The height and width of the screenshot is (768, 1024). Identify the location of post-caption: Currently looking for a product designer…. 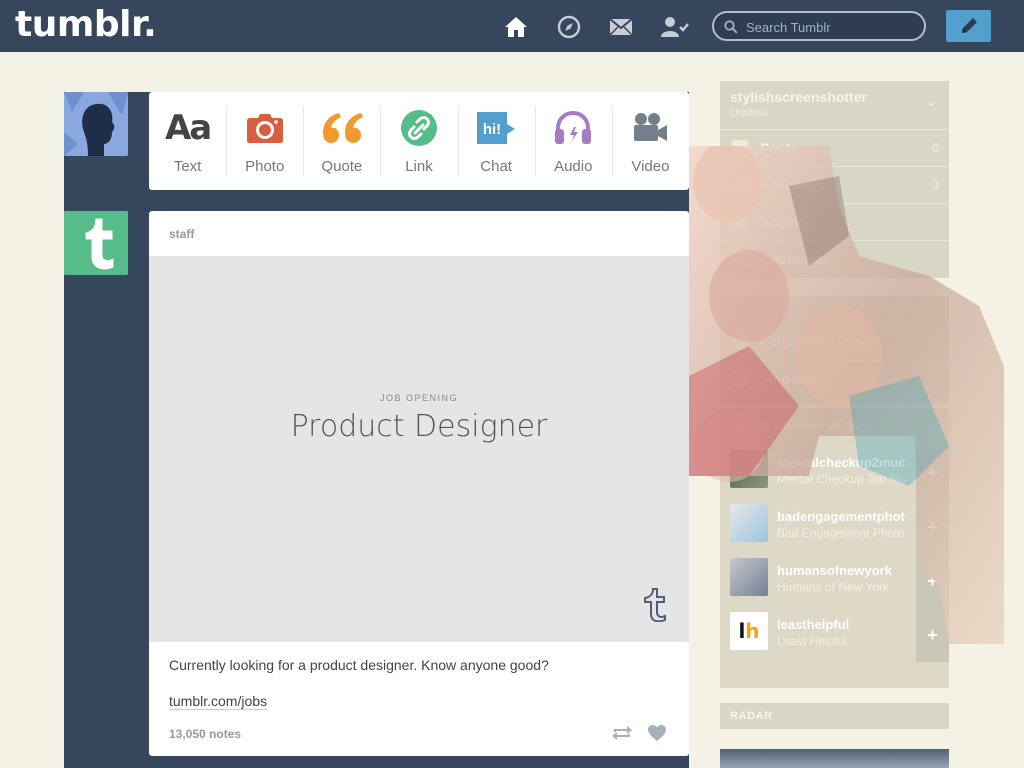
(359, 665).